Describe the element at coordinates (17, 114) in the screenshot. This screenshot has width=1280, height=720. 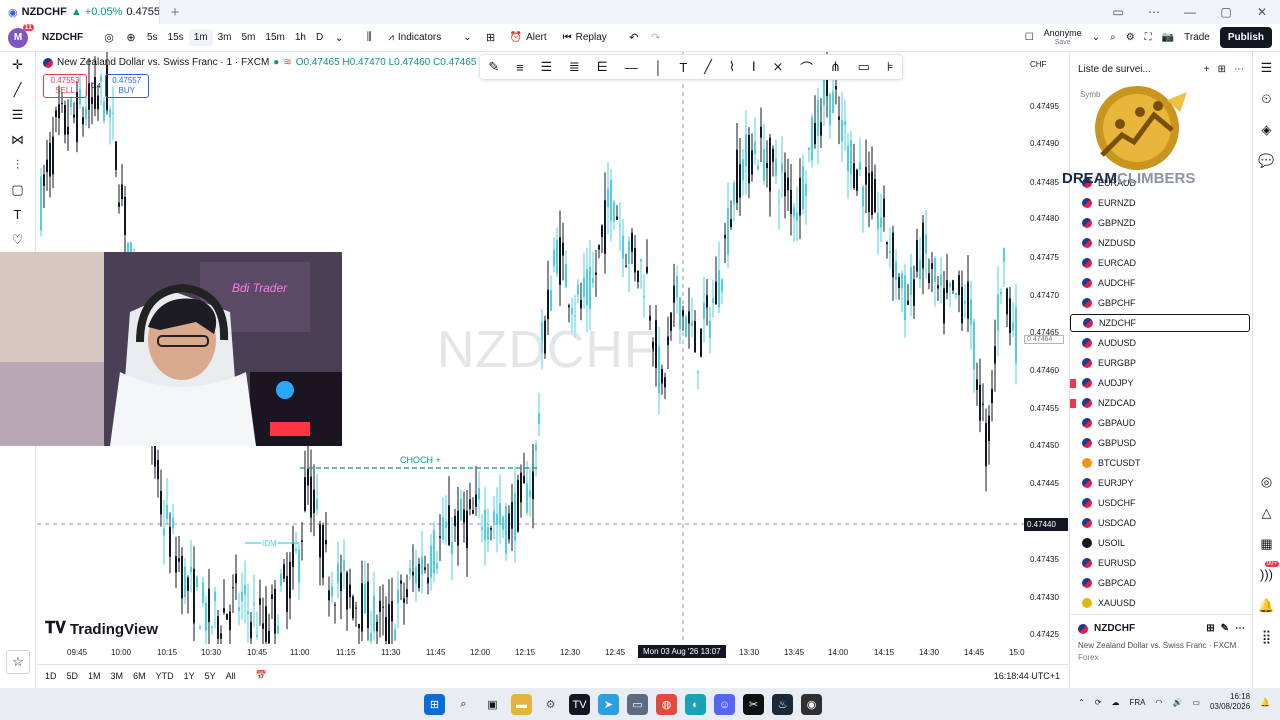
I see `fib-retracement-icon: ☰` at that location.